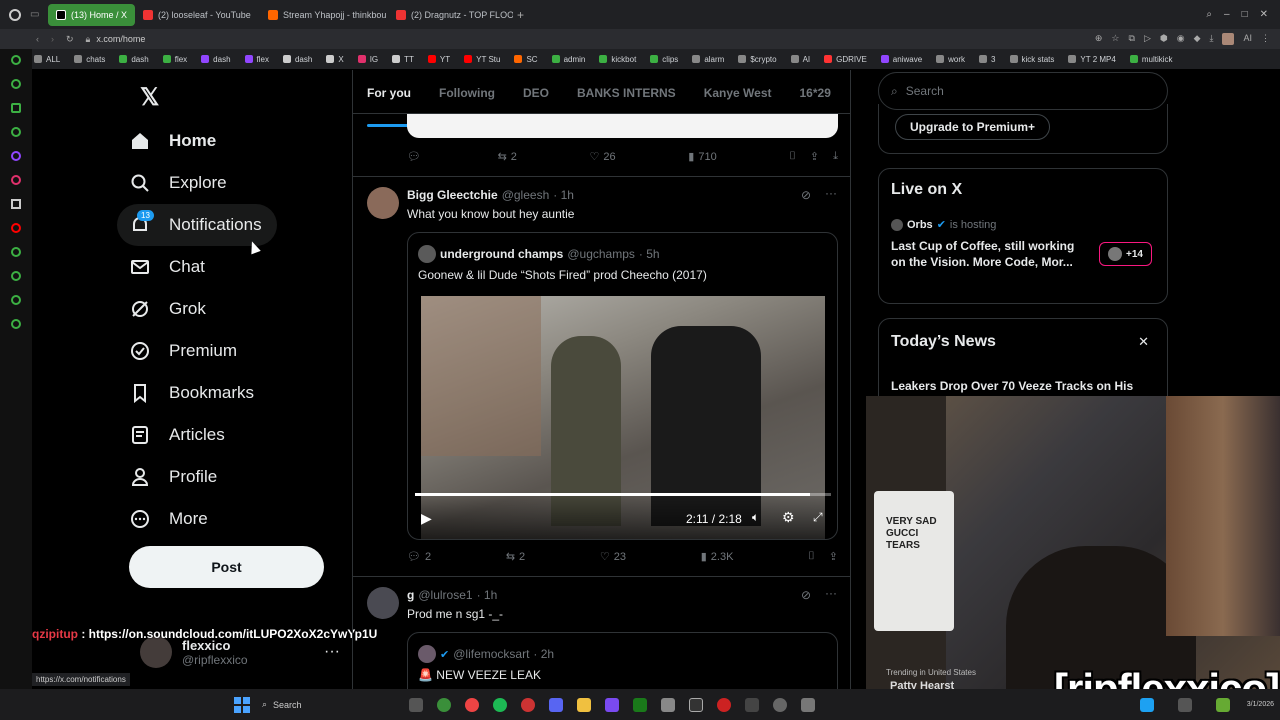  I want to click on taskbar-search: ⌕ Search, so click(332, 704).